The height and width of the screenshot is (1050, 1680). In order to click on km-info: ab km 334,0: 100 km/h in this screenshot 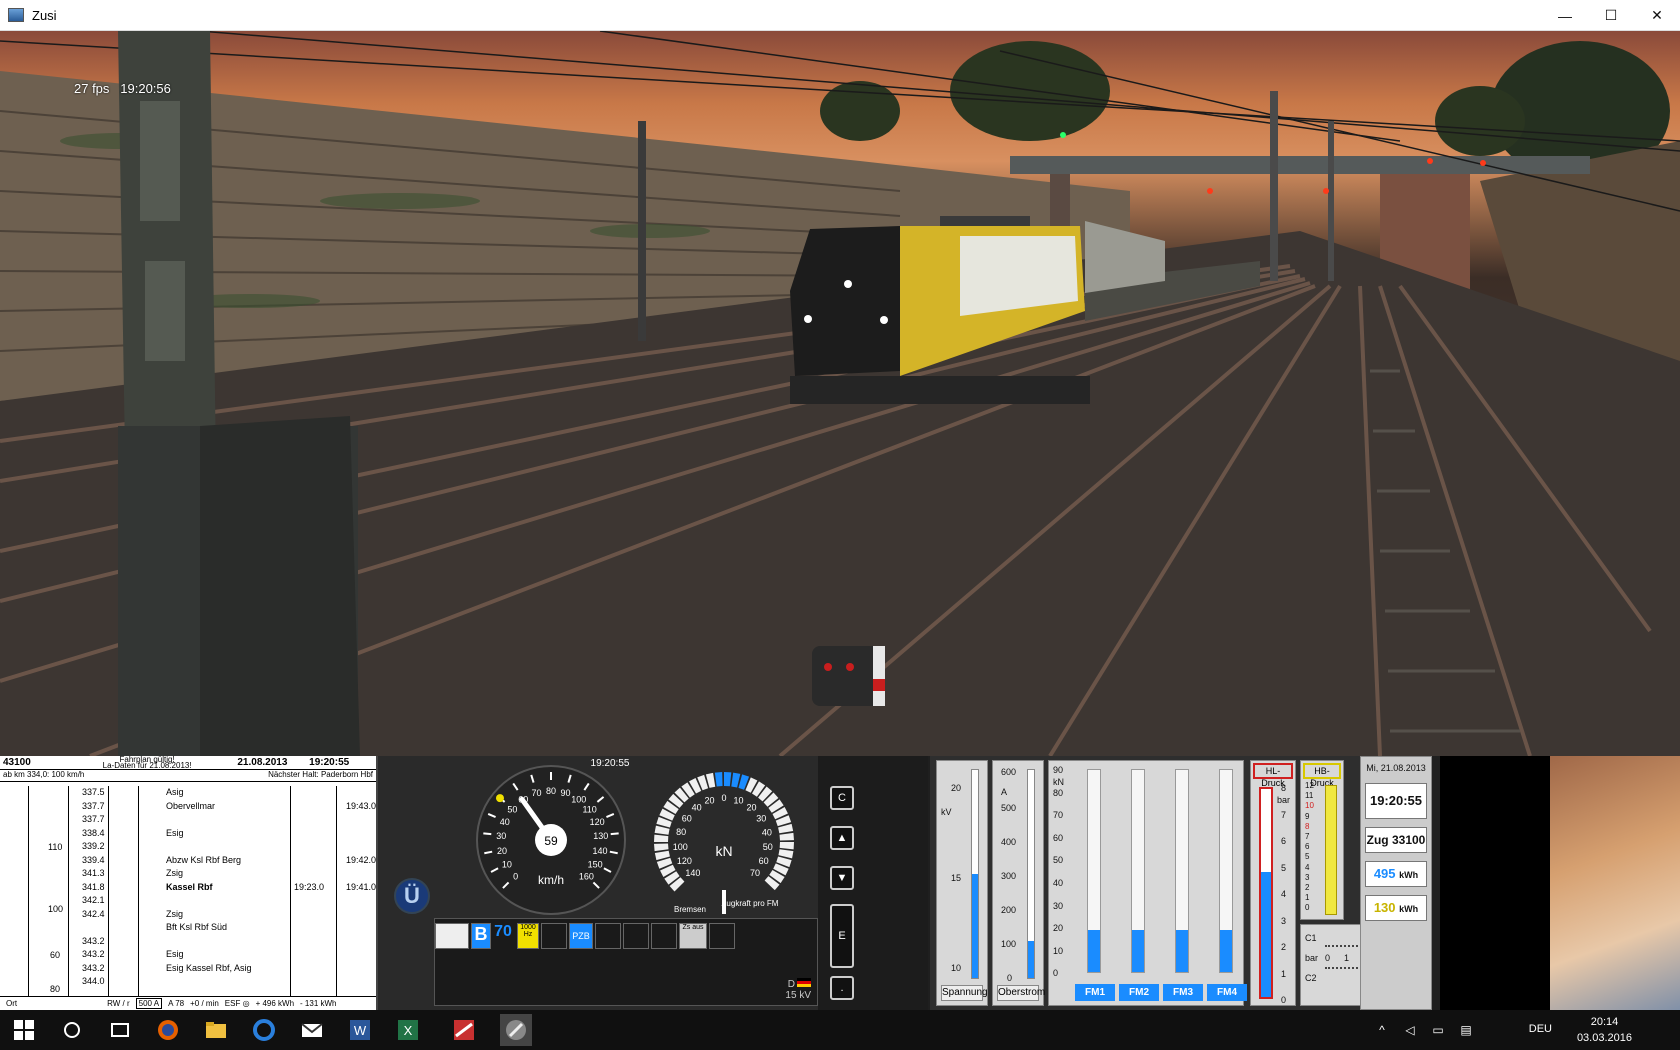, I will do `click(44, 774)`.